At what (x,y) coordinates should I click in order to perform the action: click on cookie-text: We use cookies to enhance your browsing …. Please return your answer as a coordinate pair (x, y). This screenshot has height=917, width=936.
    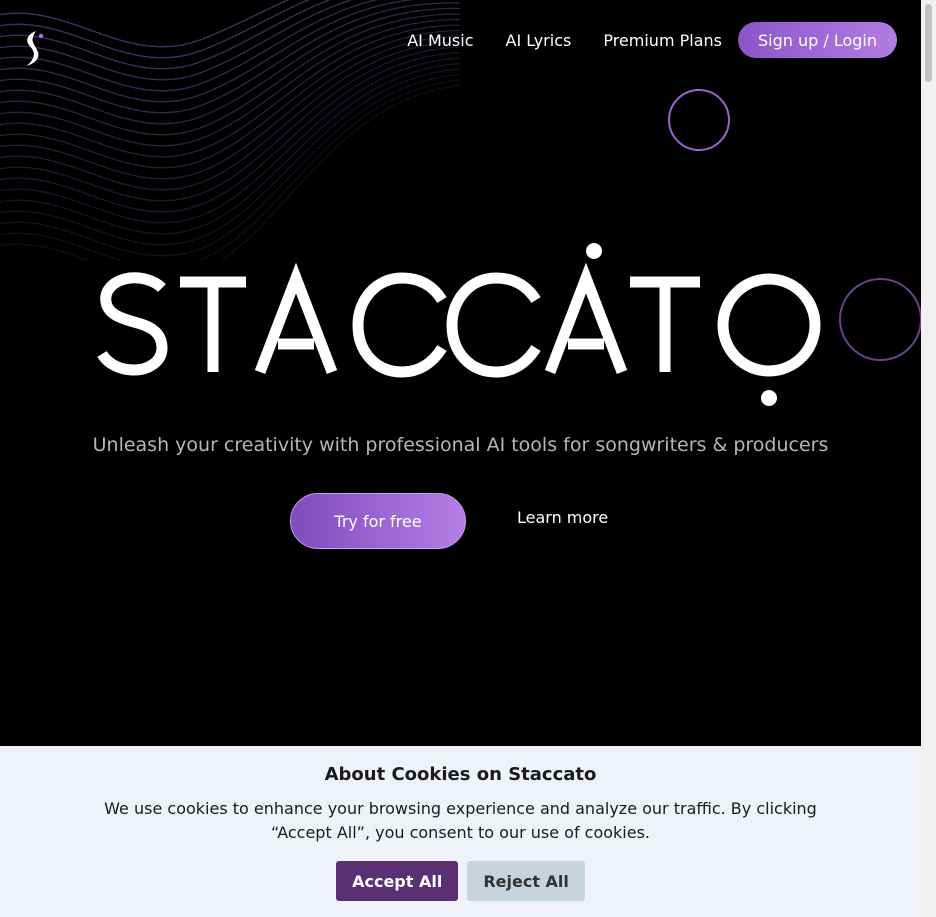
    Looking at the image, I should click on (460, 820).